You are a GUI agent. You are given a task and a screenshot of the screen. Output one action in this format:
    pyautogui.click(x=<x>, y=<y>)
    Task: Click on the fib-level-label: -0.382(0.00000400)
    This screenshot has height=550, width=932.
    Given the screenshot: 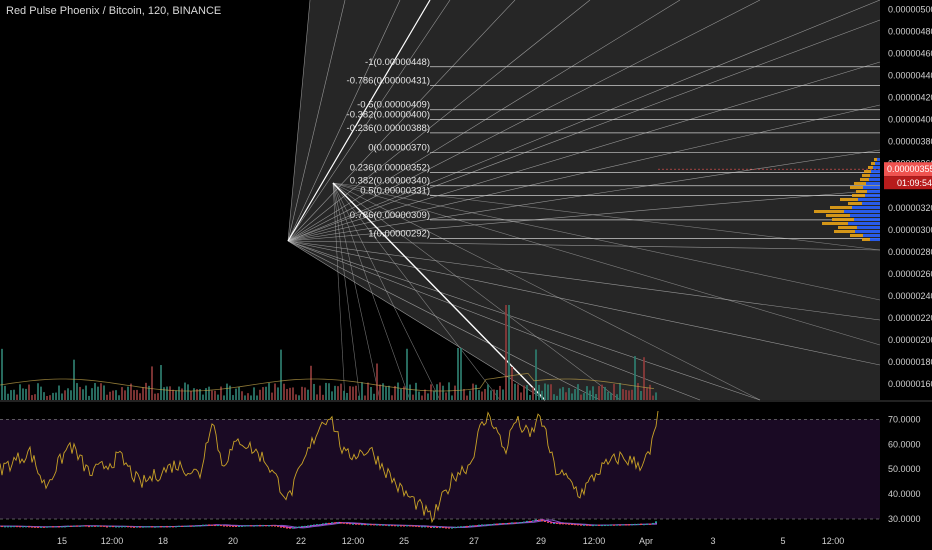 What is the action you would take?
    pyautogui.click(x=388, y=115)
    